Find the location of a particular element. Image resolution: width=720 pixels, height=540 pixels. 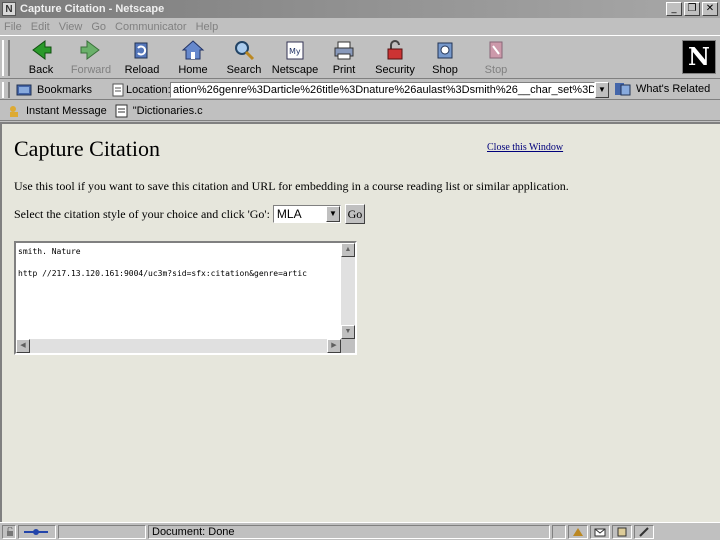

stop-button: Stop is located at coordinates (496, 58).